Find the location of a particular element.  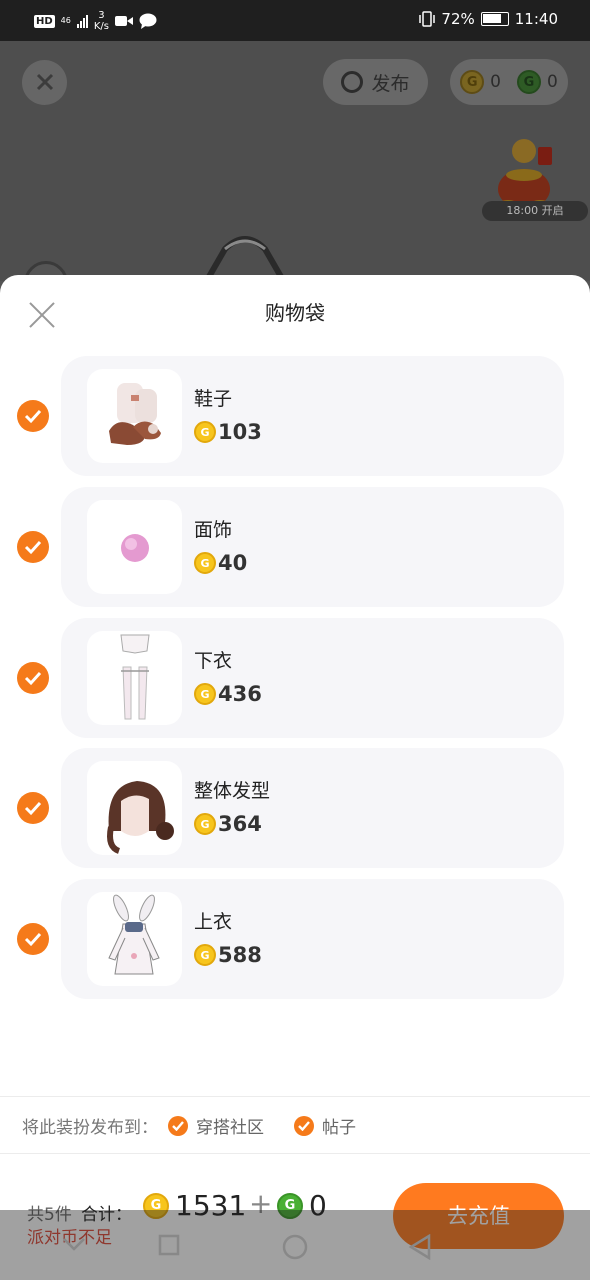

item-name: 上衣 is located at coordinates (213, 922).